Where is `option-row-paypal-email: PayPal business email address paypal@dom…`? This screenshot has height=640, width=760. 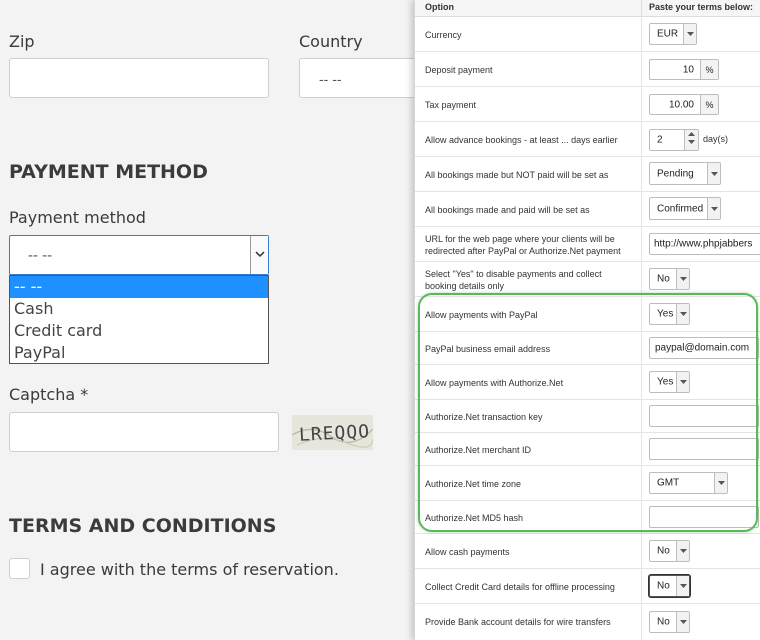
option-row-paypal-email: PayPal business email address paypal@dom… is located at coordinates (587, 348).